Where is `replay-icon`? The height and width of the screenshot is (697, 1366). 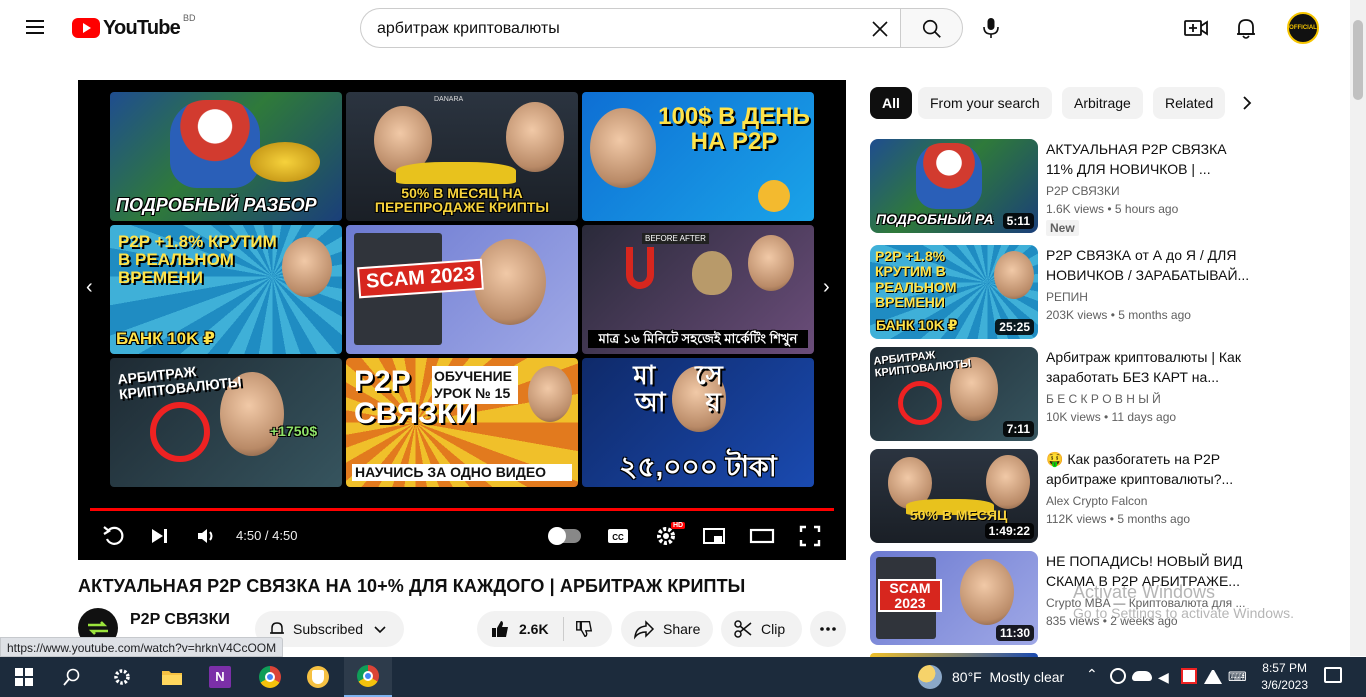 replay-icon is located at coordinates (114, 536).